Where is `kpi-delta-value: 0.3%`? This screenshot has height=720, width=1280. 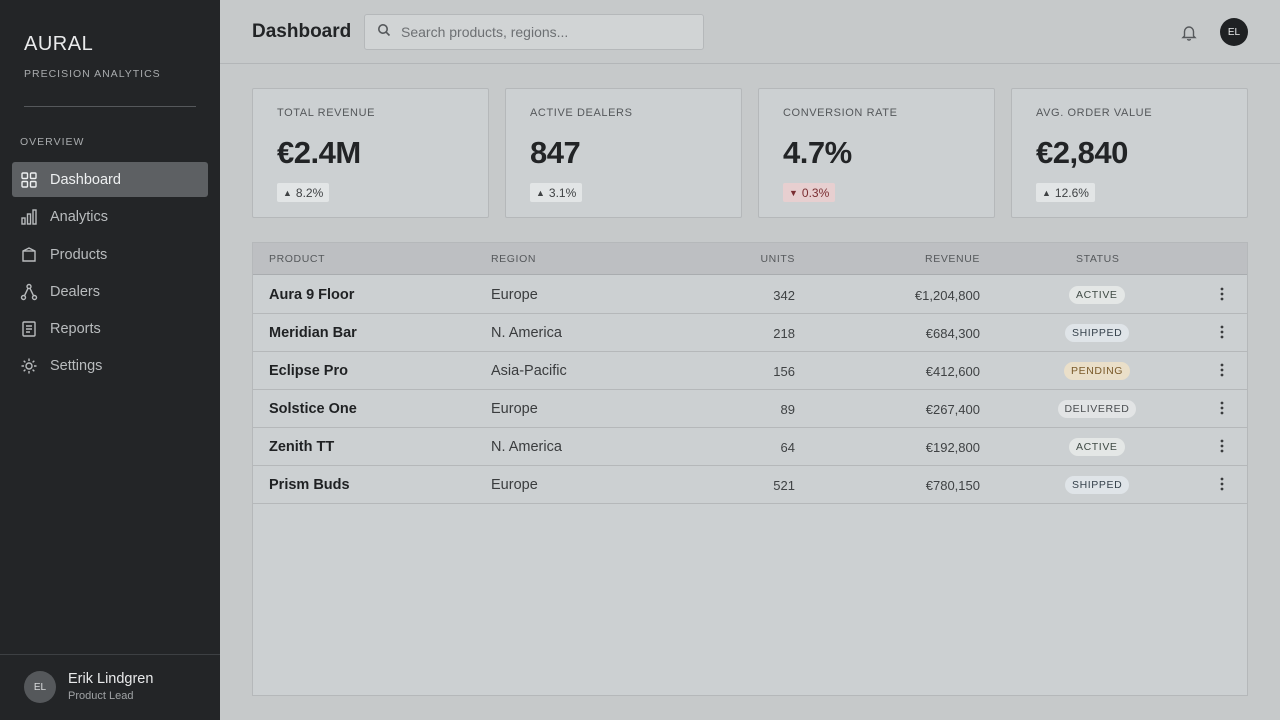
kpi-delta-value: 0.3% is located at coordinates (815, 192).